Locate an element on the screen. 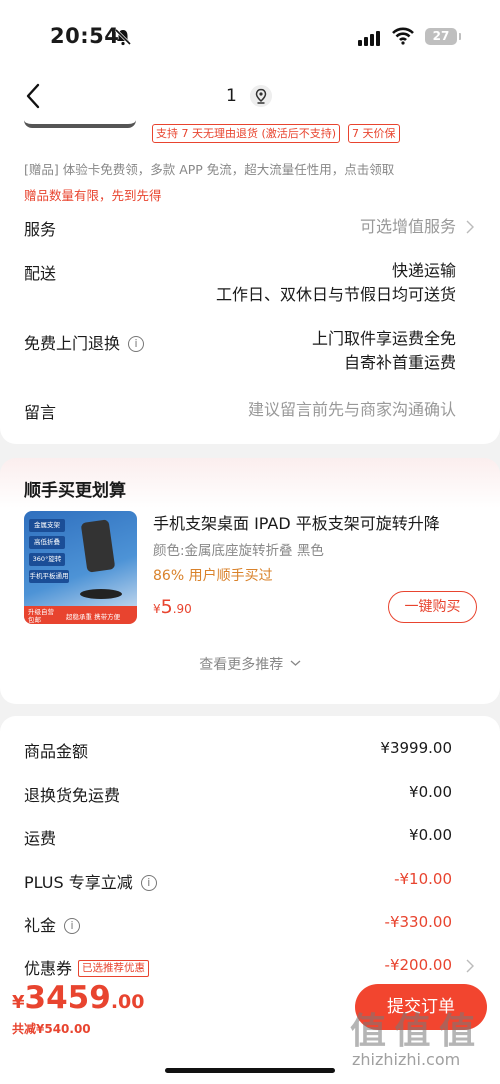 Image resolution: width=500 pixels, height=1084 pixels. coupon-badge: 已选推荐优惠 is located at coordinates (114, 968).